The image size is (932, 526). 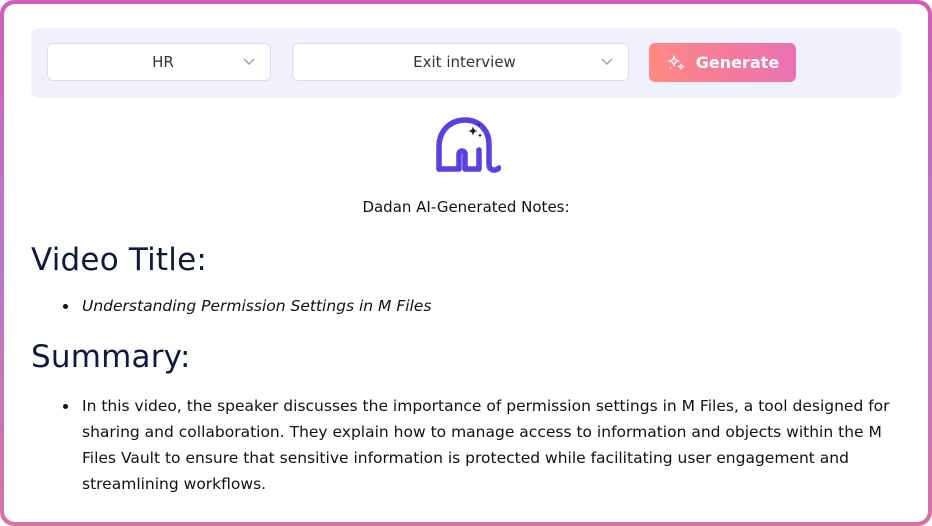 What do you see at coordinates (119, 260) in the screenshot?
I see `video-title-heading: Video Title:` at bounding box center [119, 260].